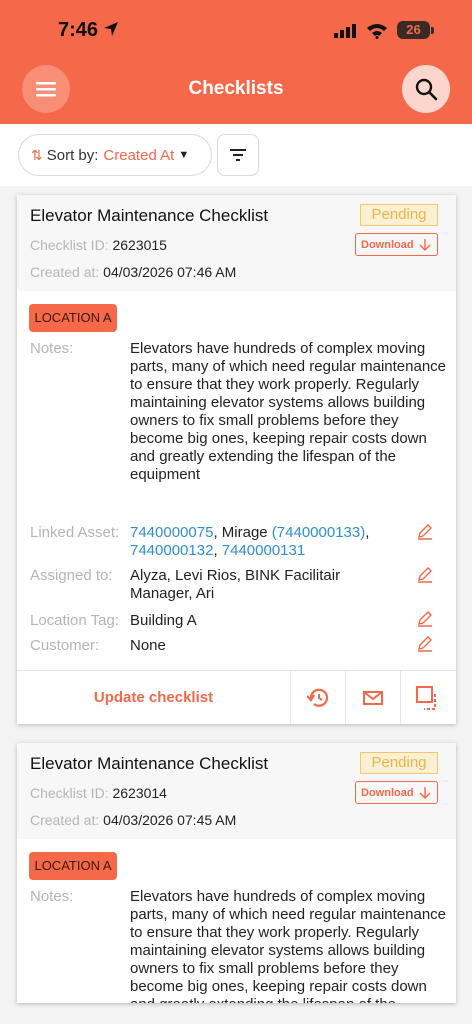 This screenshot has width=472, height=1024. Describe the element at coordinates (318, 532) in the screenshot. I see `linked-asset-link: (7440000133)` at that location.